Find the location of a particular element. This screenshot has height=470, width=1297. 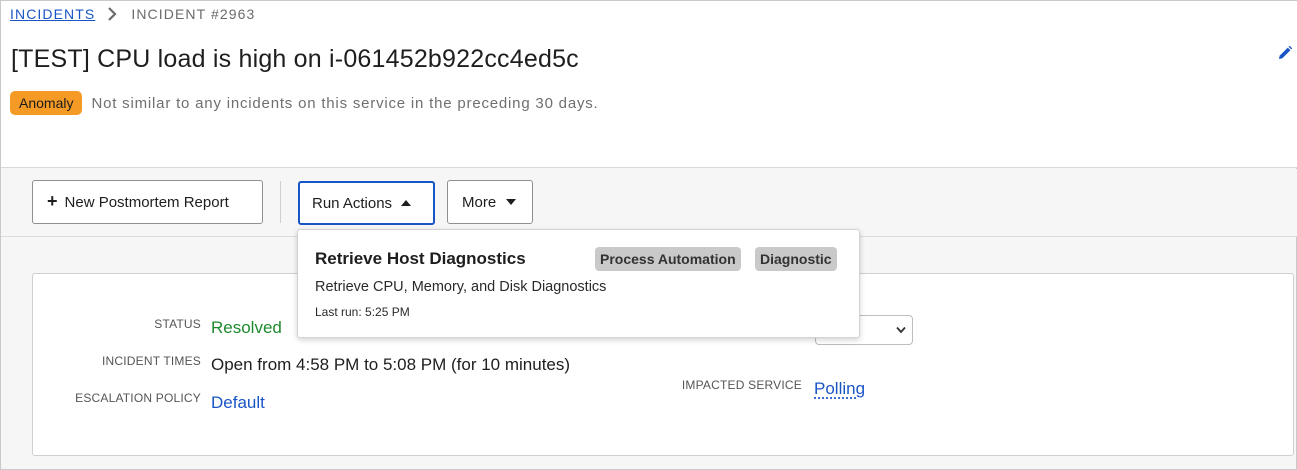

more-label: More is located at coordinates (479, 202).